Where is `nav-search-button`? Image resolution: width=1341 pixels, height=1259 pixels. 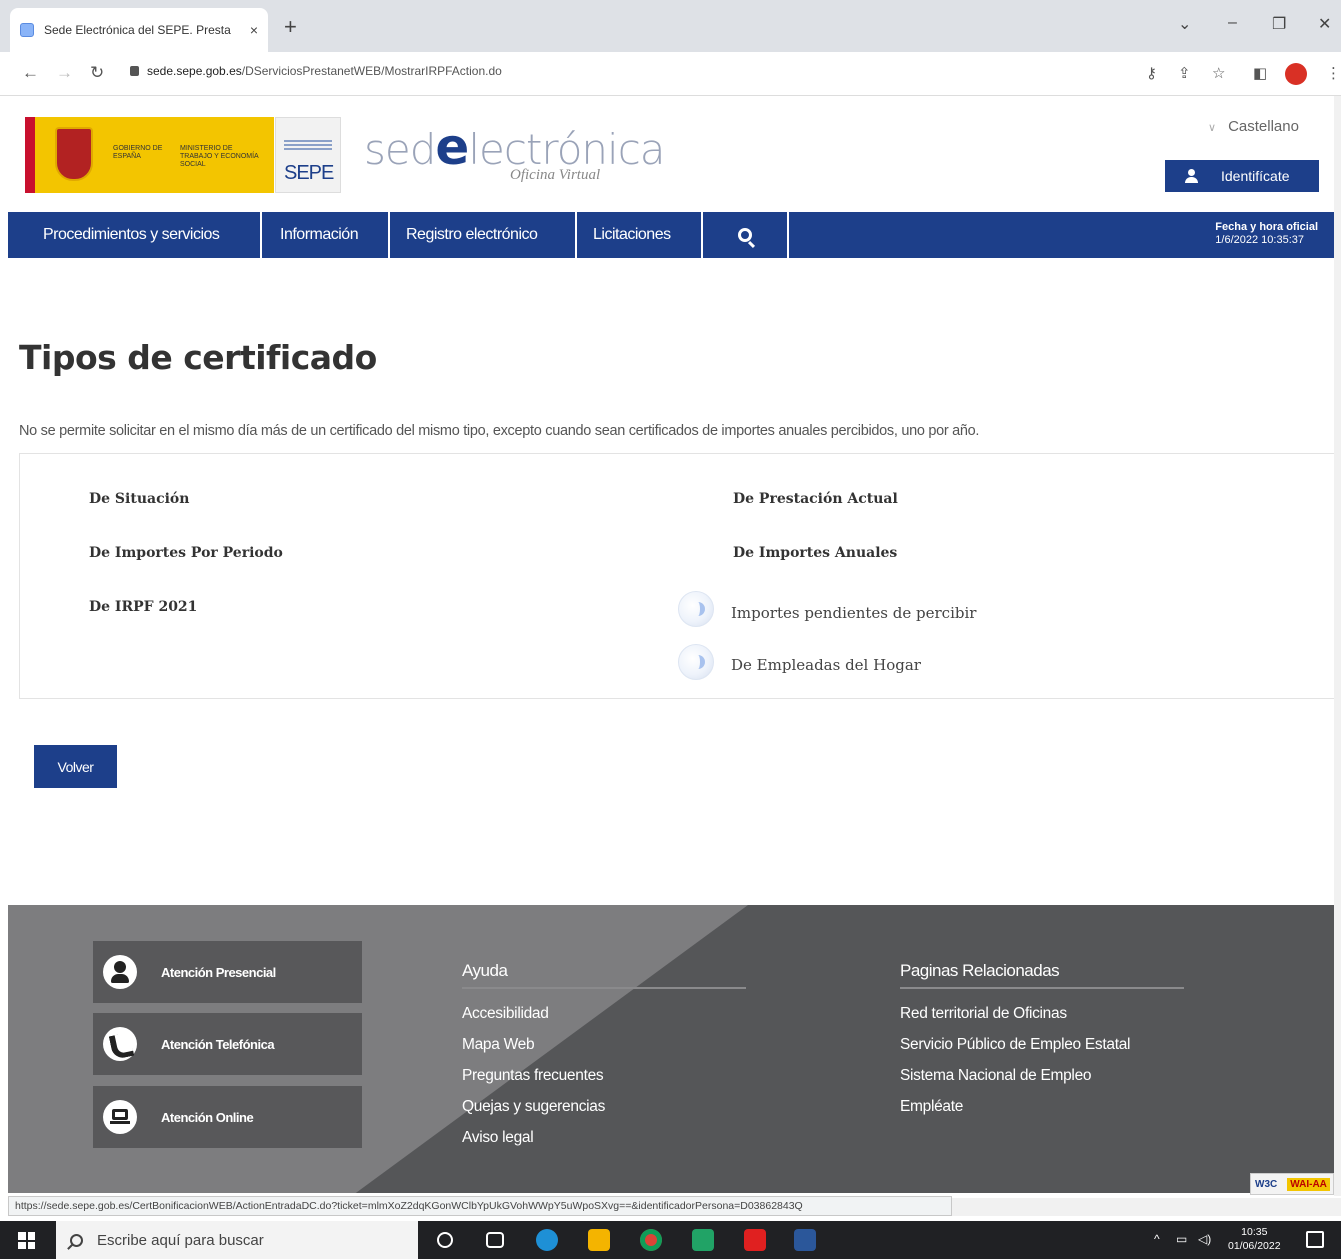 nav-search-button is located at coordinates (746, 235).